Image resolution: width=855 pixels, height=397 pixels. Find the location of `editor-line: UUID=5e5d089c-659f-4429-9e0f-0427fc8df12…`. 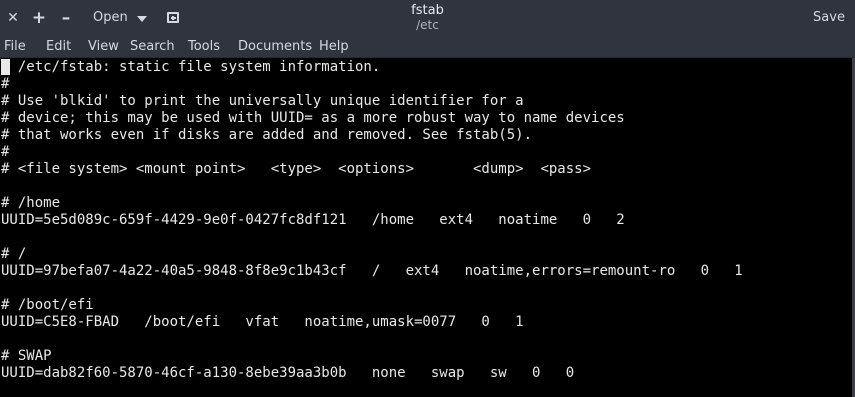

editor-line: UUID=5e5d089c-659f-4429-9e0f-0427fc8df12… is located at coordinates (313, 220).